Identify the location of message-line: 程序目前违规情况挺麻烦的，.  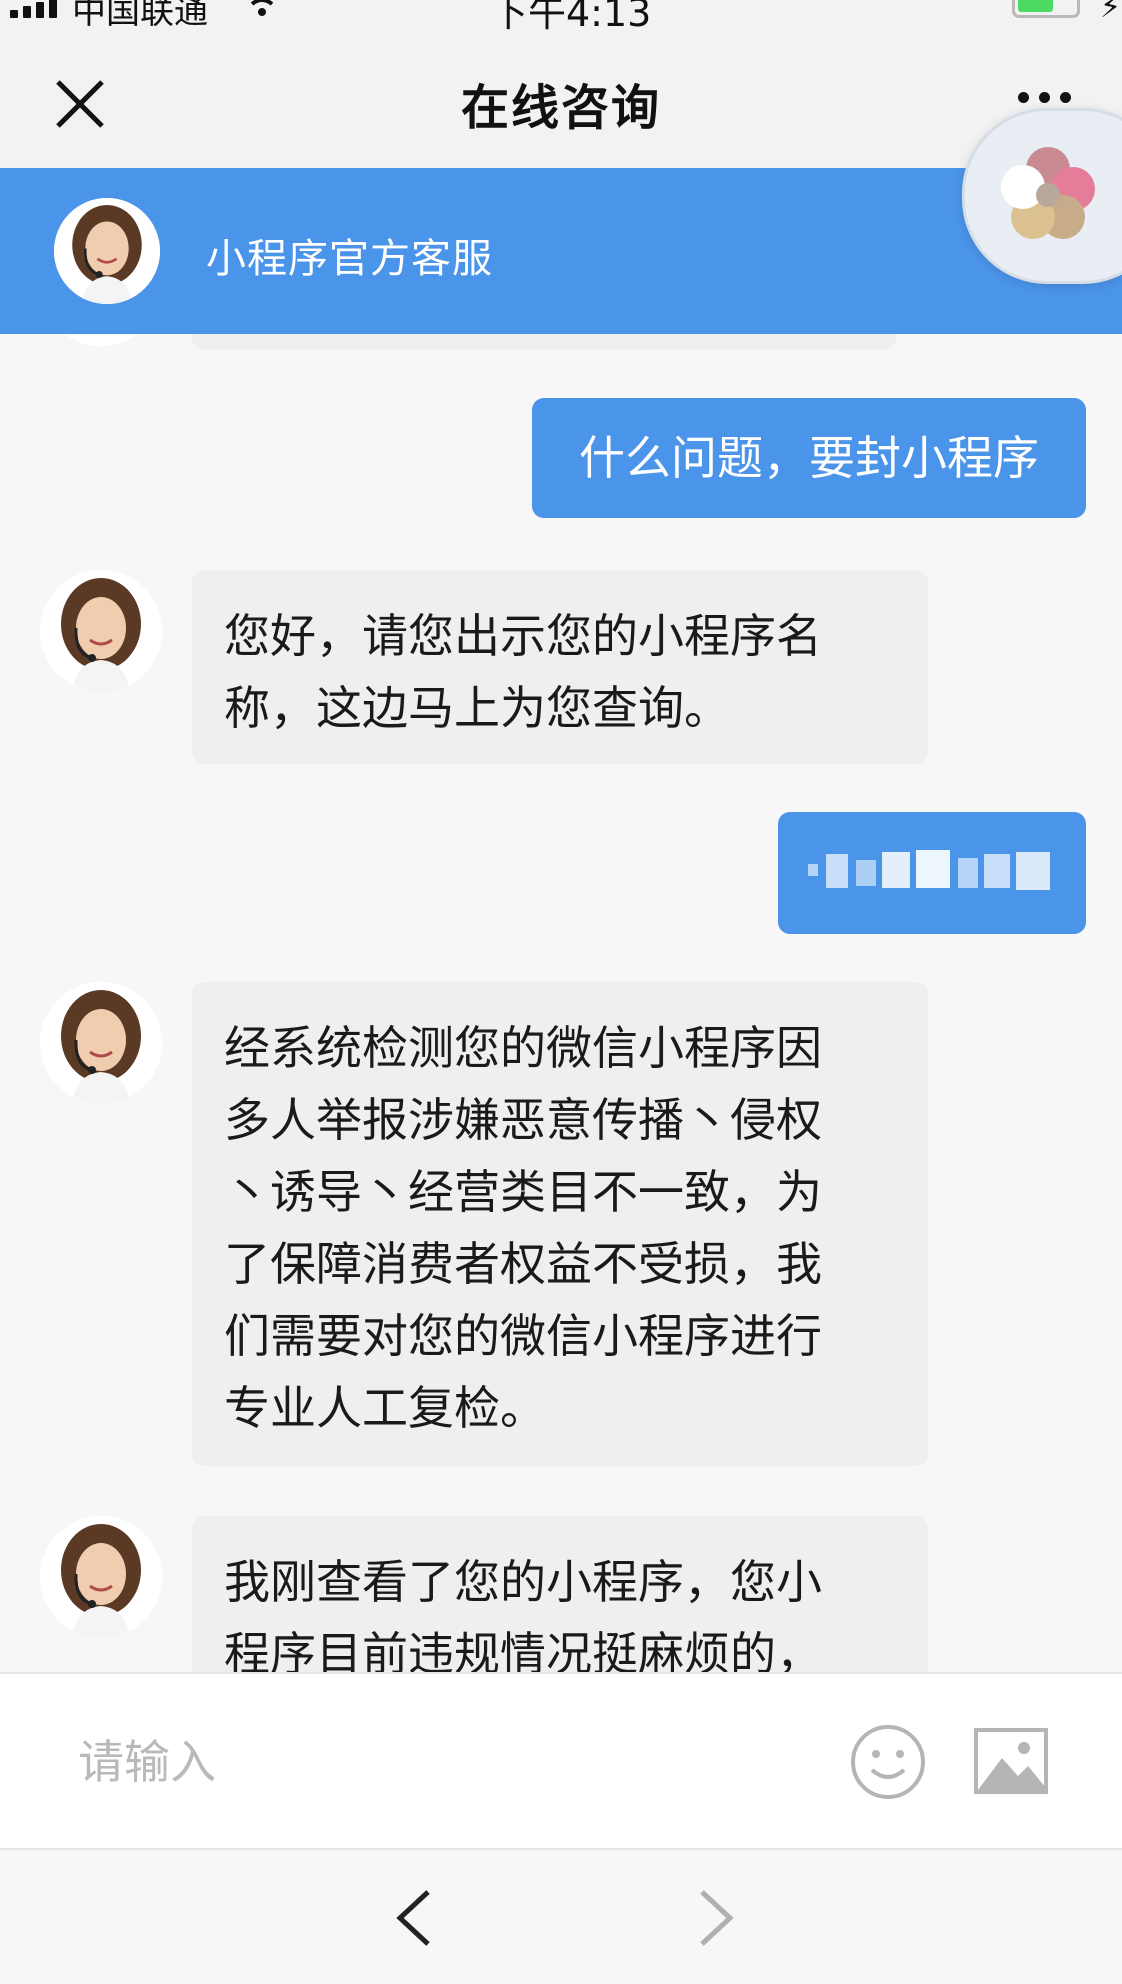
(523, 1649).